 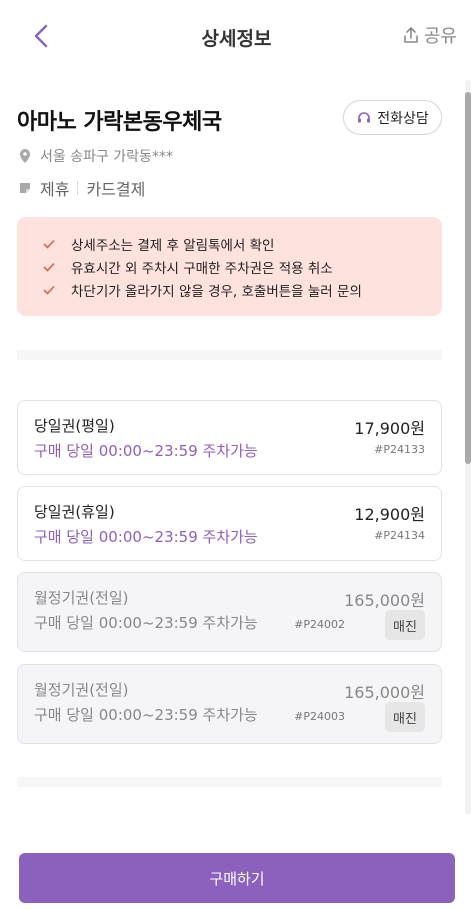 What do you see at coordinates (81, 188) in the screenshot?
I see `tag-row: 제휴 카드결제` at bounding box center [81, 188].